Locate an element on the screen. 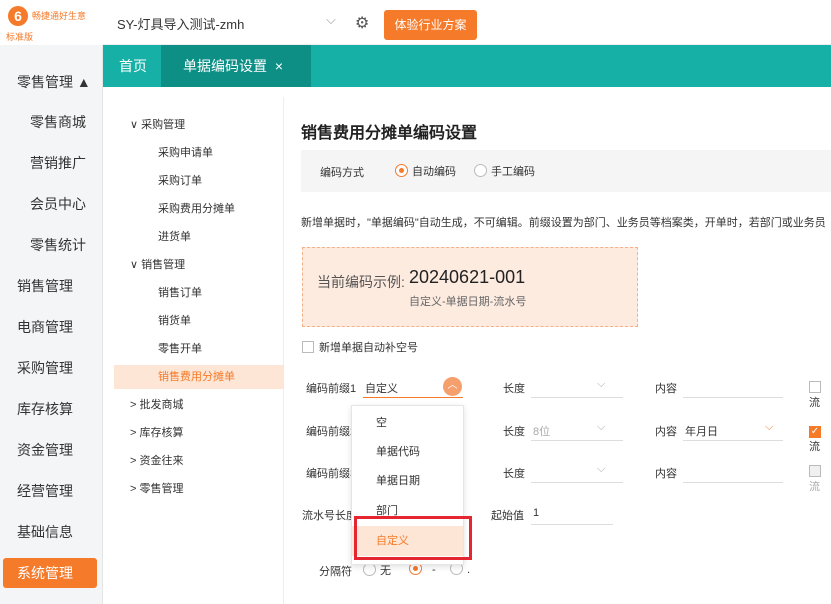 Image resolution: width=831 pixels, height=604 pixels. experience-industry-button: 体验行业方案 is located at coordinates (430, 25).